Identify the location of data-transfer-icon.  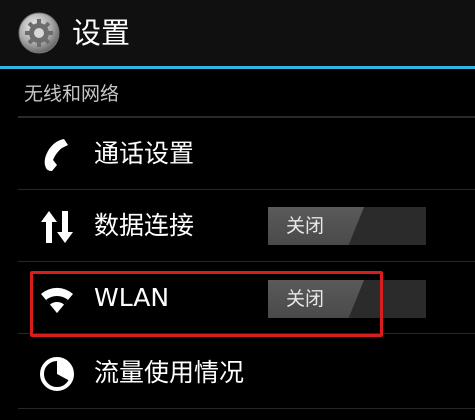
(57, 227).